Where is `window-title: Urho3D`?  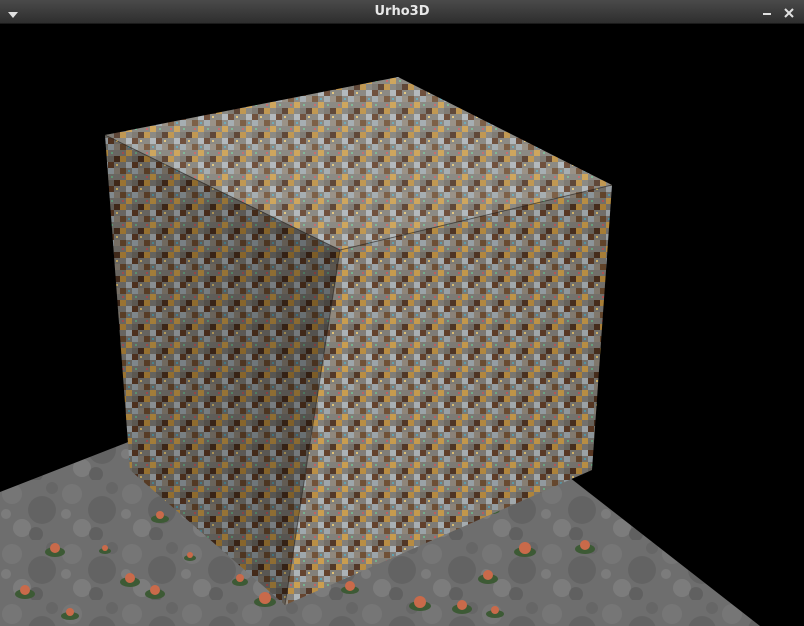 window-title: Urho3D is located at coordinates (402, 11).